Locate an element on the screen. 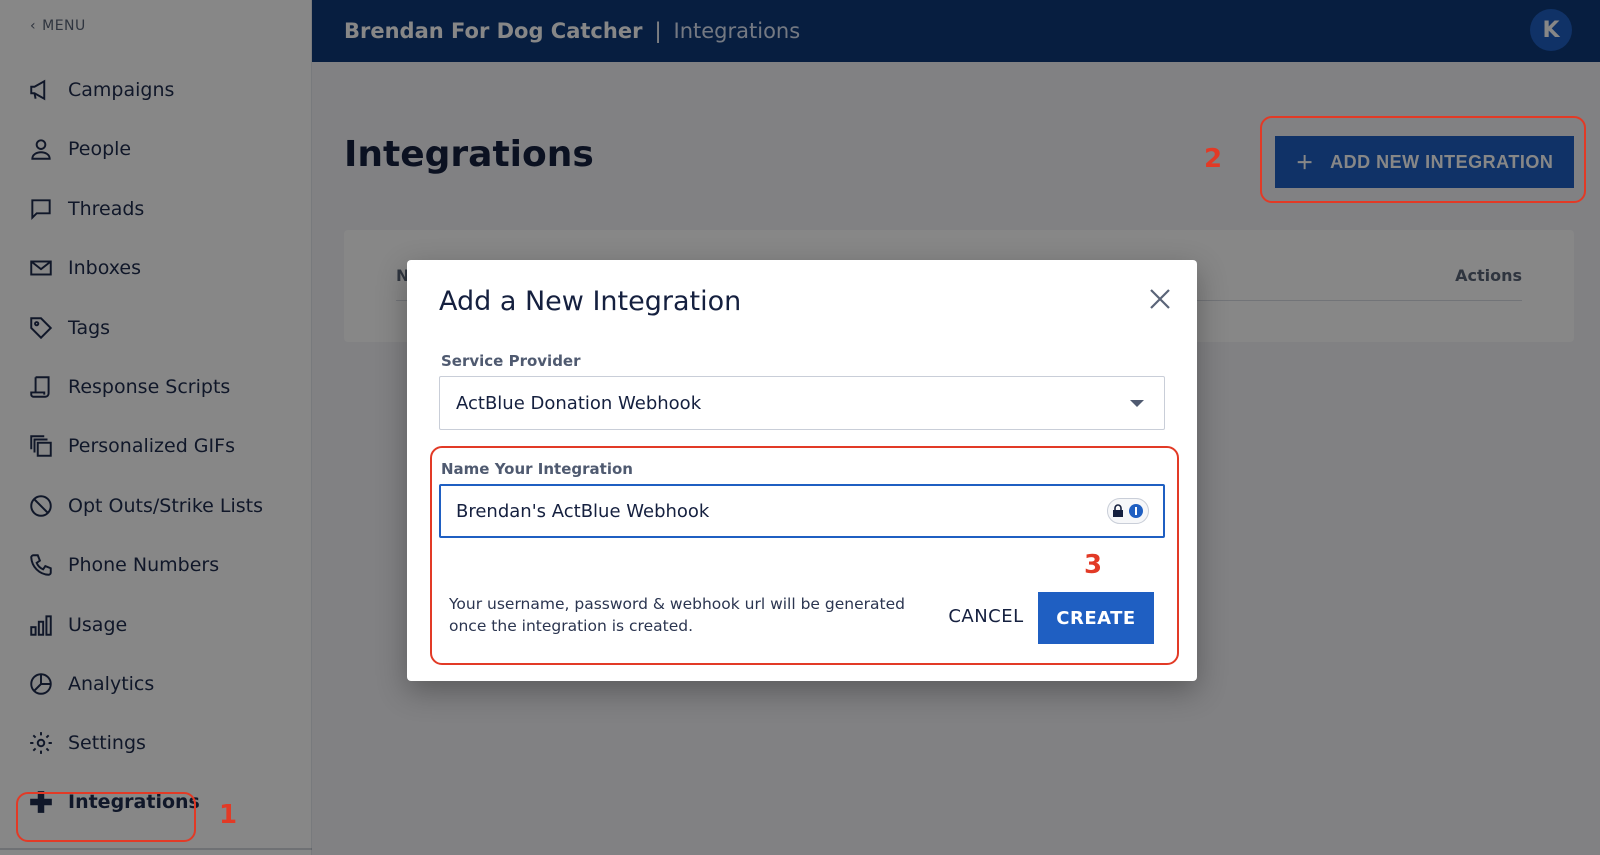  caret-down-icon is located at coordinates (1137, 403).